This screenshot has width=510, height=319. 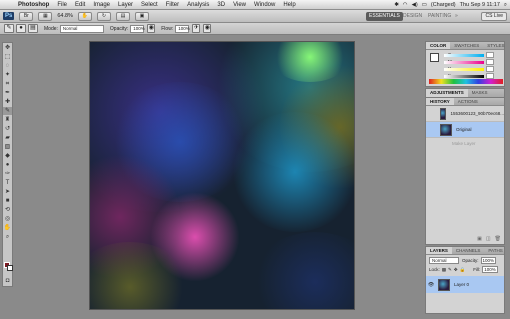 What do you see at coordinates (84, 16) in the screenshot?
I see `hand-tool-button: ✋` at bounding box center [84, 16].